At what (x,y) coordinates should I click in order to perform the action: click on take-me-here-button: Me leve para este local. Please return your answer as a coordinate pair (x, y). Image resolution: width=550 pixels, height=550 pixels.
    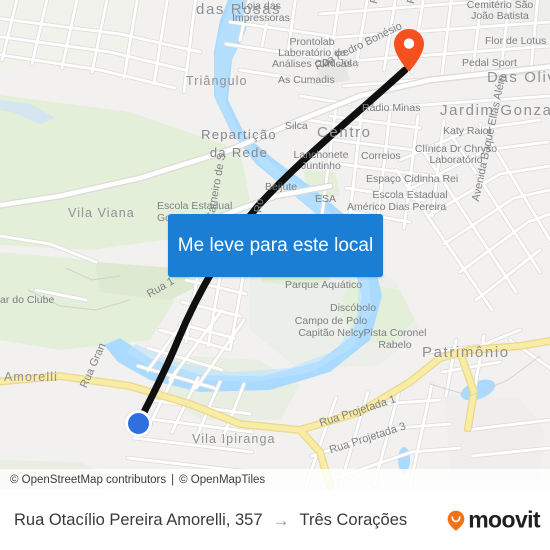
    Looking at the image, I should click on (275, 245).